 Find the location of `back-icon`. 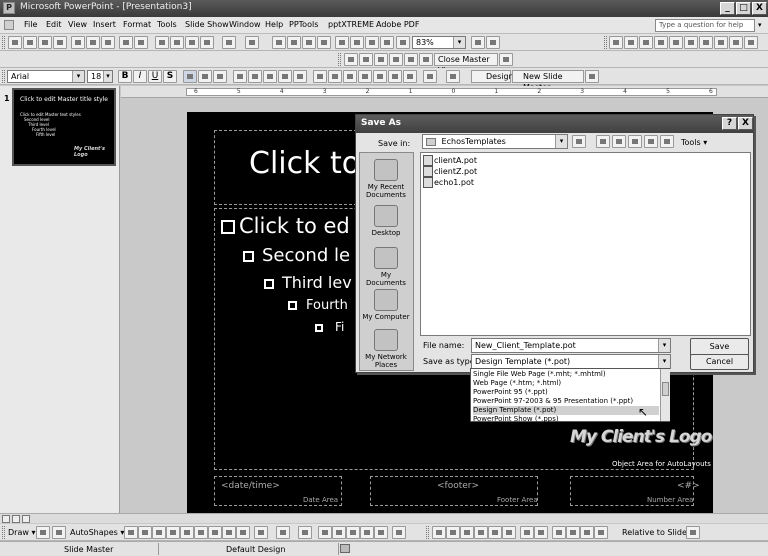

back-icon is located at coordinates (579, 141).